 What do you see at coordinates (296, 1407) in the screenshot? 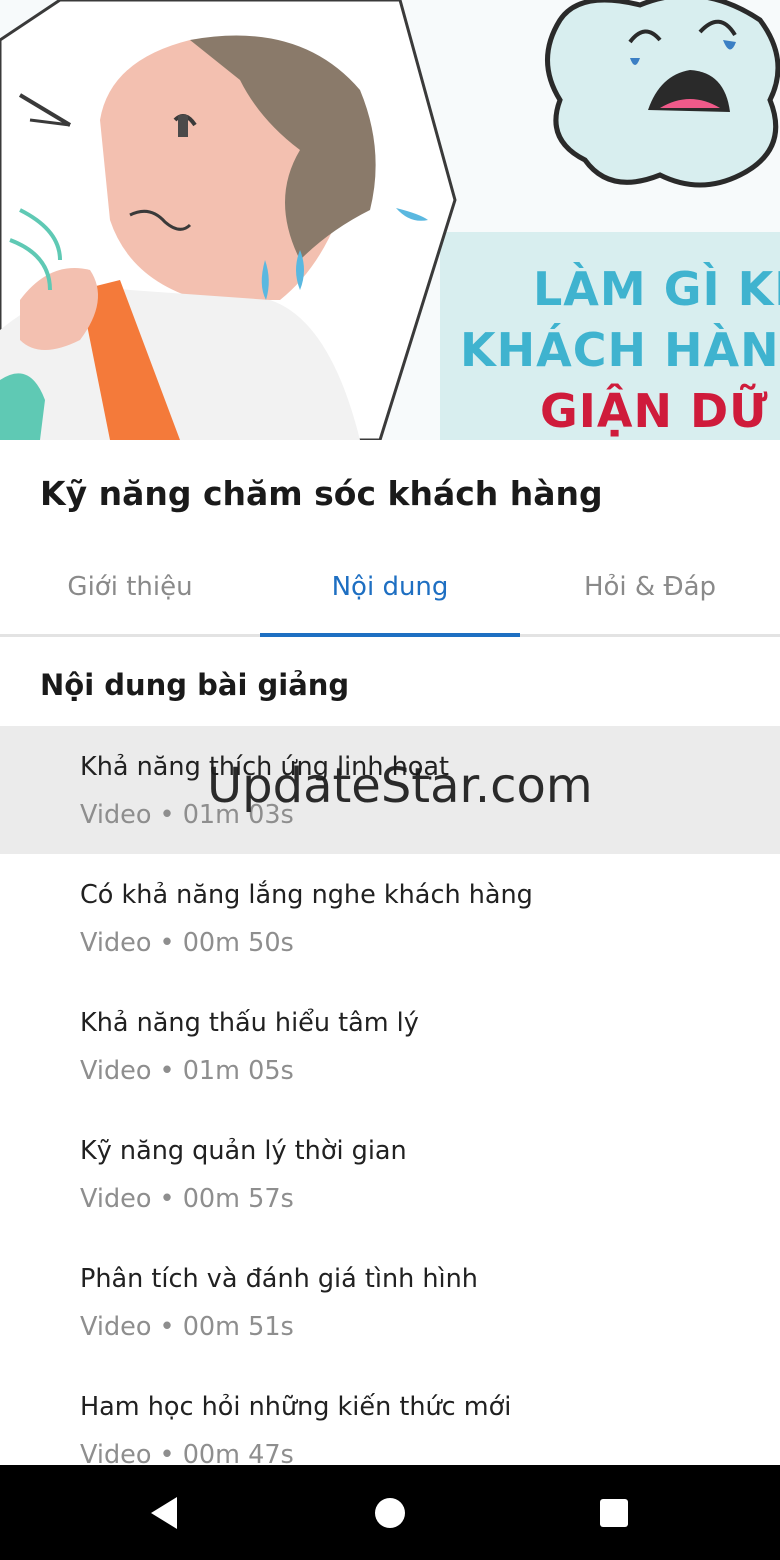
I see `lesson-title: Ham học hỏi những kiến thức mới` at bounding box center [296, 1407].